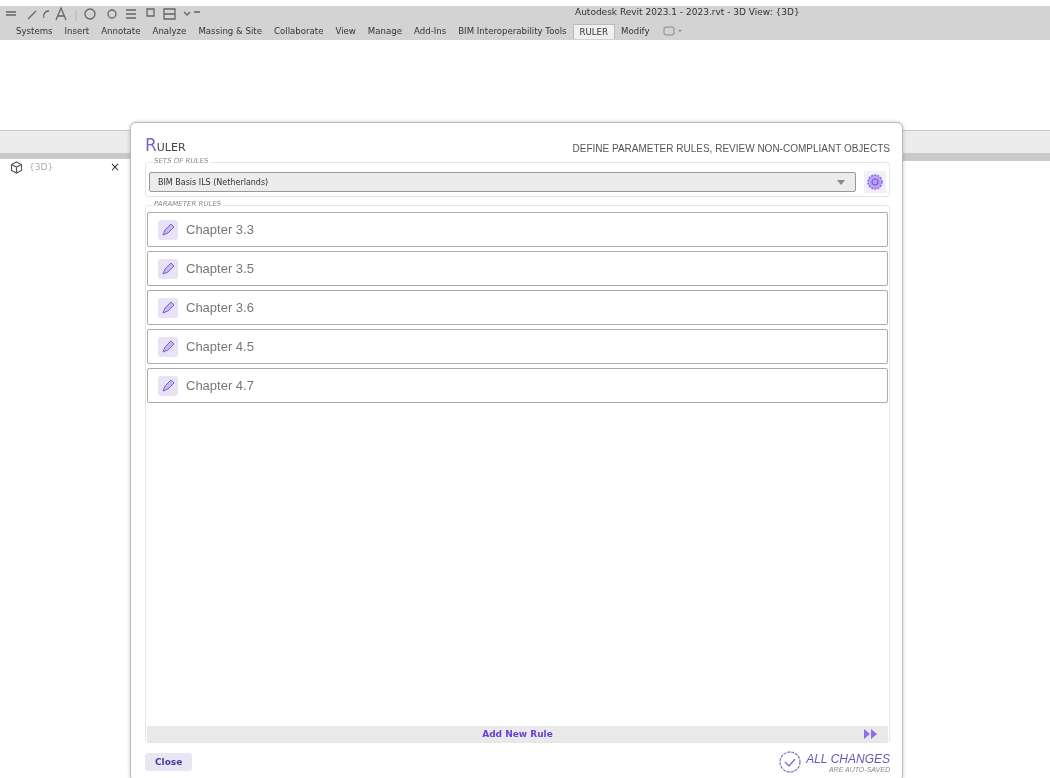 Image resolution: width=1050 pixels, height=778 pixels. Describe the element at coordinates (635, 31) in the screenshot. I see `ribbon-tab: Modify` at that location.